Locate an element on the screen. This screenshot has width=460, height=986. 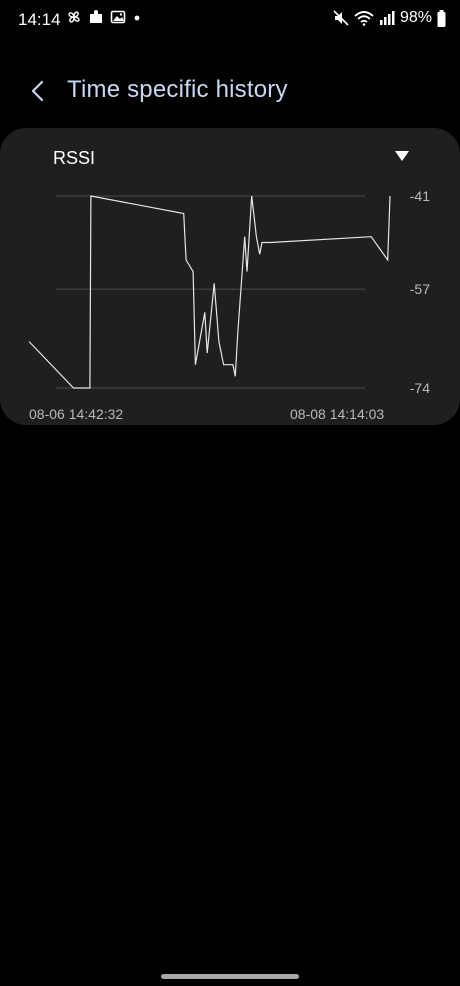
chevron-left-icon is located at coordinates (39, 91).